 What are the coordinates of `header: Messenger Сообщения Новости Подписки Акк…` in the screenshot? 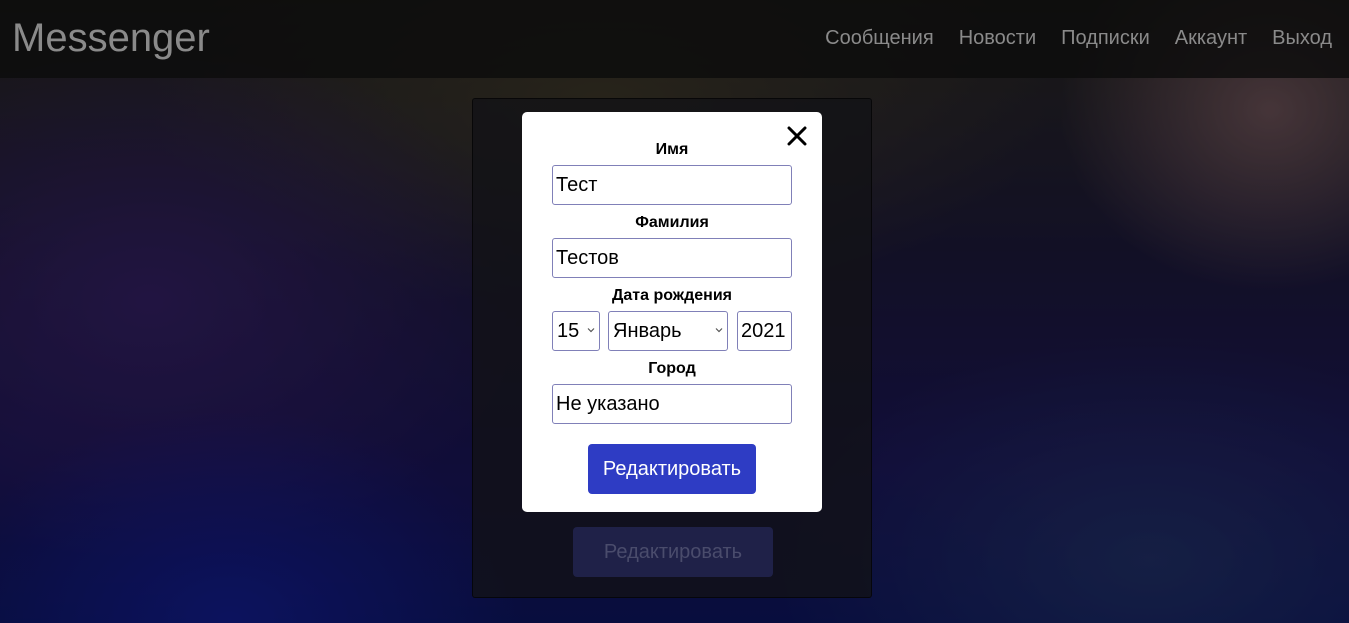 It's located at (674, 39).